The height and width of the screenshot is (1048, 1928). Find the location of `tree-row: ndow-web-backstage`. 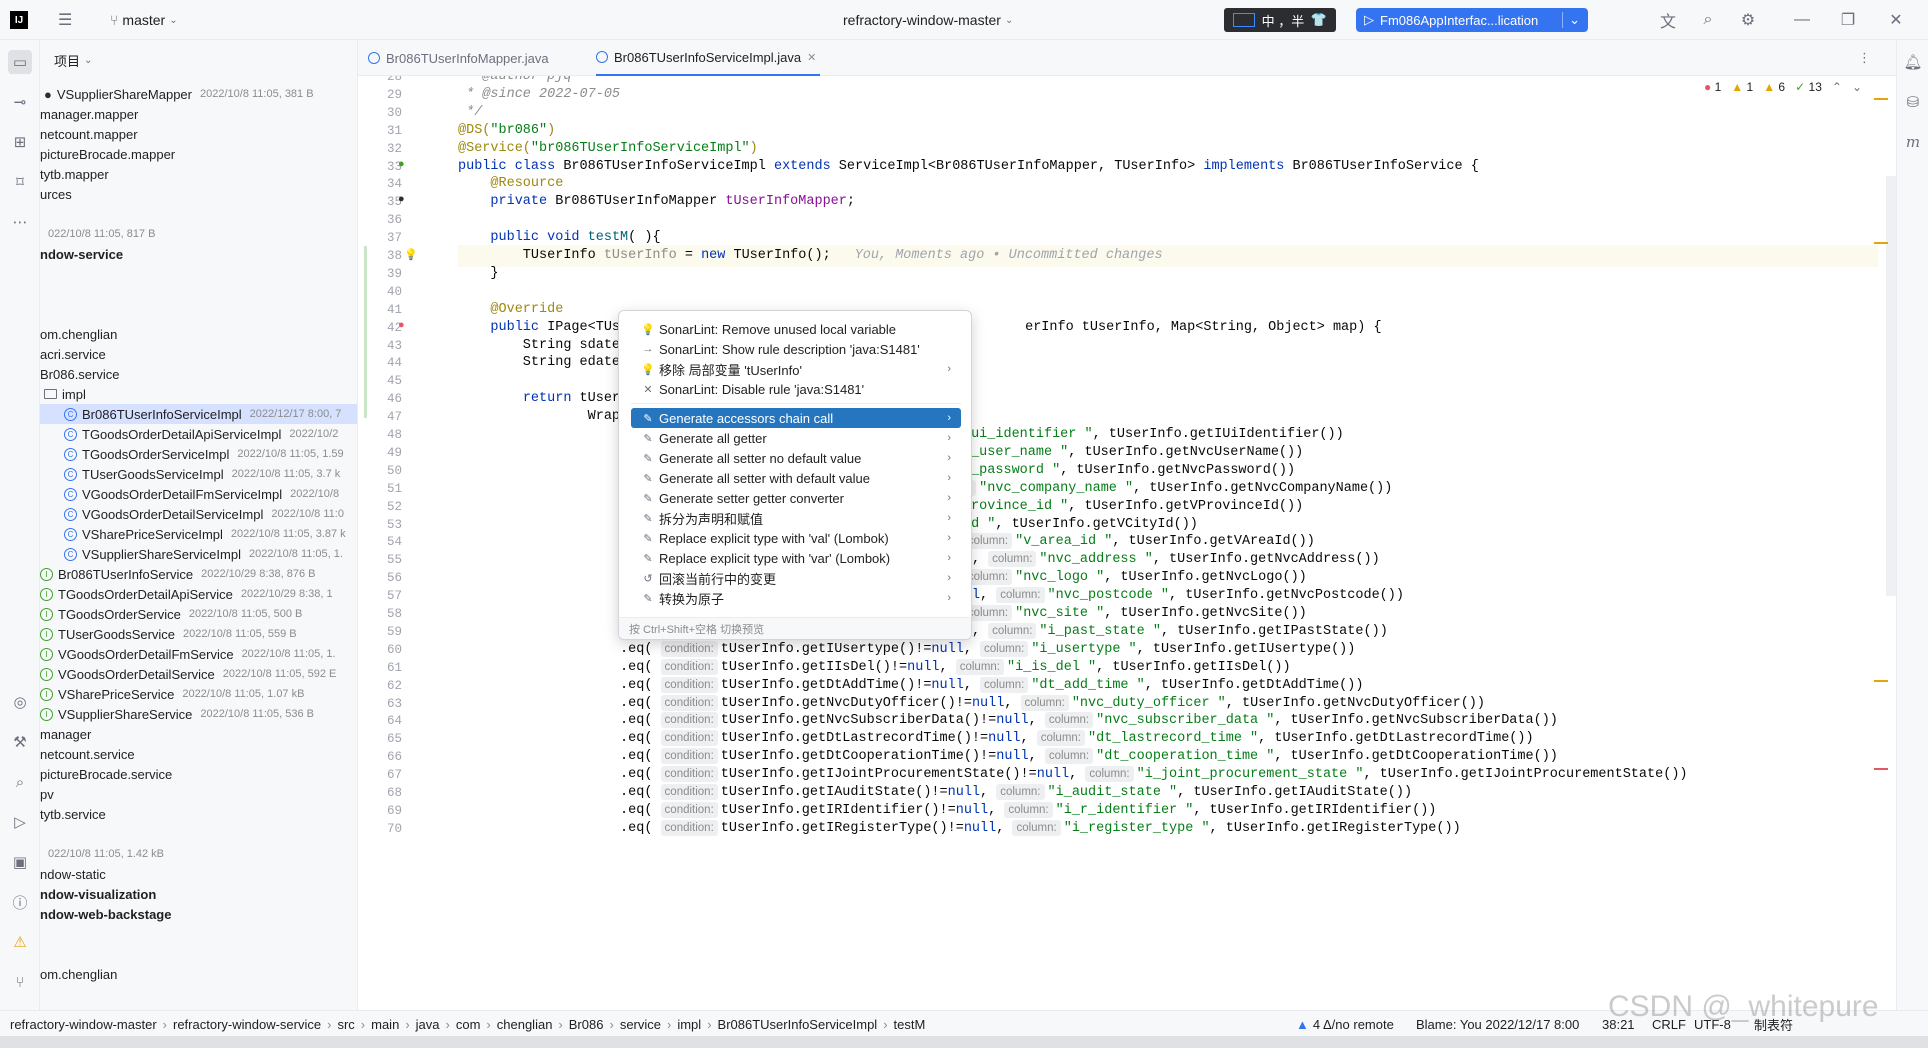

tree-row: ndow-web-backstage is located at coordinates (198, 914).